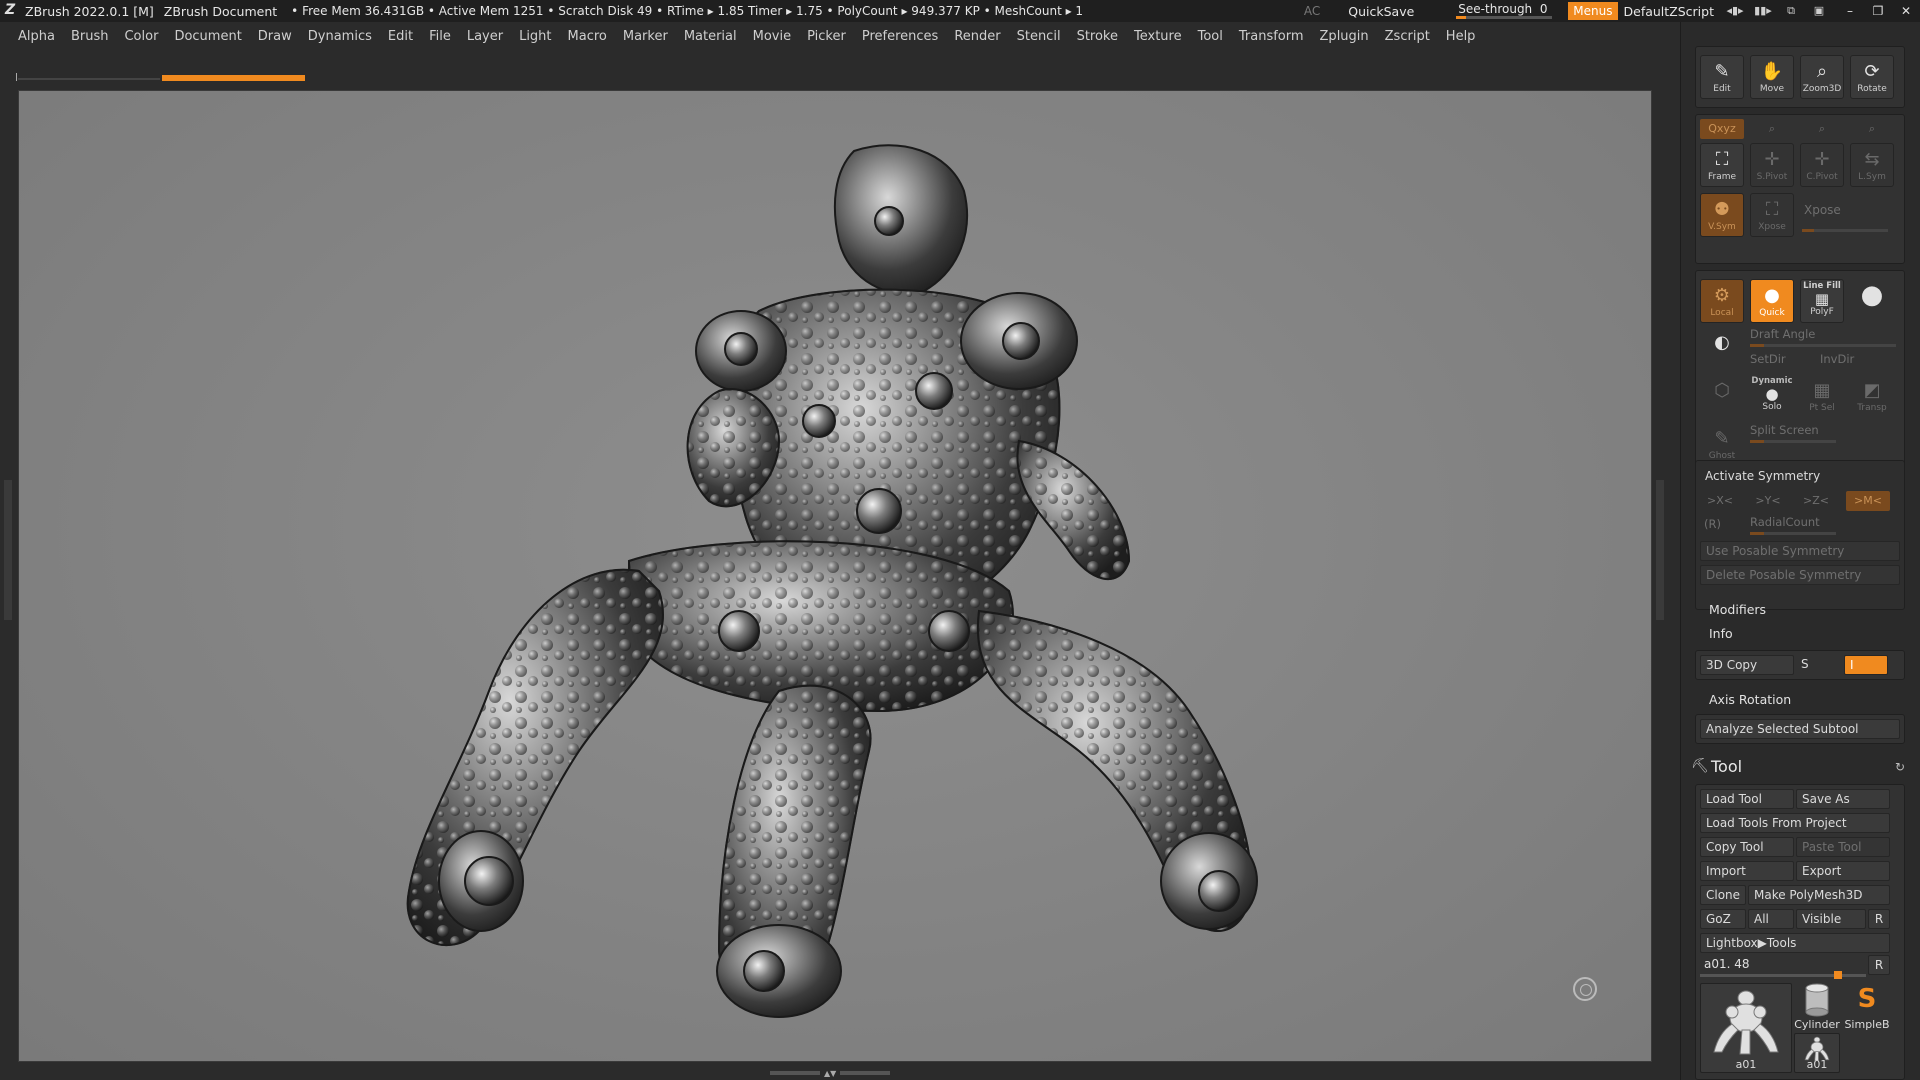 The image size is (1920, 1080). I want to click on make-polymesh3d-button: Make PolyMesh3D, so click(1819, 895).